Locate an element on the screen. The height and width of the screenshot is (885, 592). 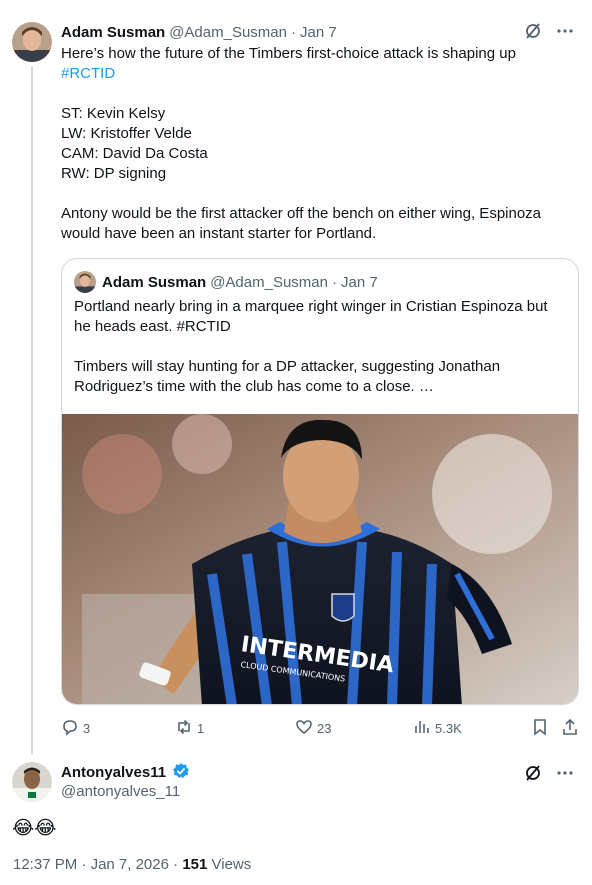
thread-line is located at coordinates (32, 410).